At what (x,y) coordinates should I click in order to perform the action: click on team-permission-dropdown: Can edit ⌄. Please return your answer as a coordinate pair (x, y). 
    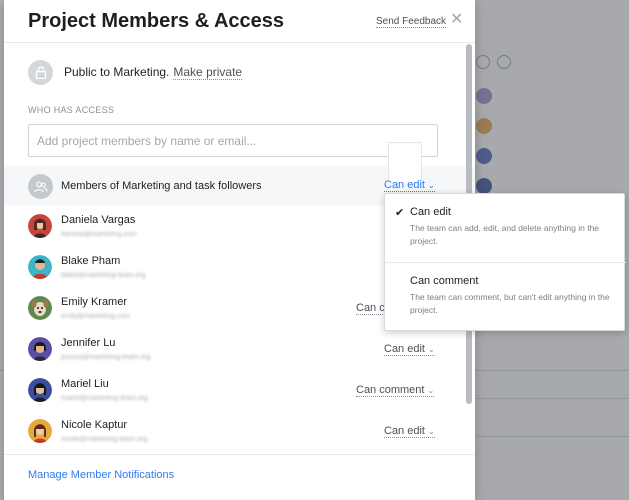
    Looking at the image, I should click on (409, 185).